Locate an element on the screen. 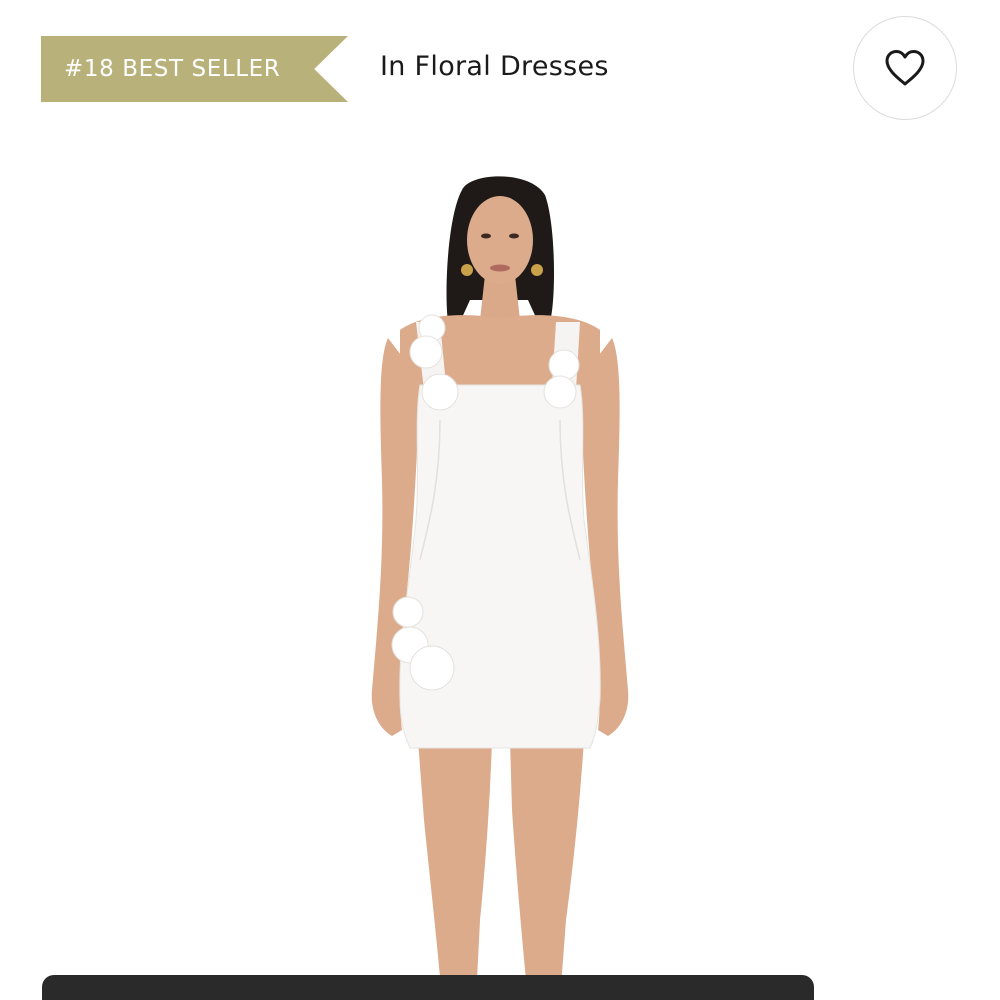 The width and height of the screenshot is (1000, 1000). wishlist-button is located at coordinates (905, 68).